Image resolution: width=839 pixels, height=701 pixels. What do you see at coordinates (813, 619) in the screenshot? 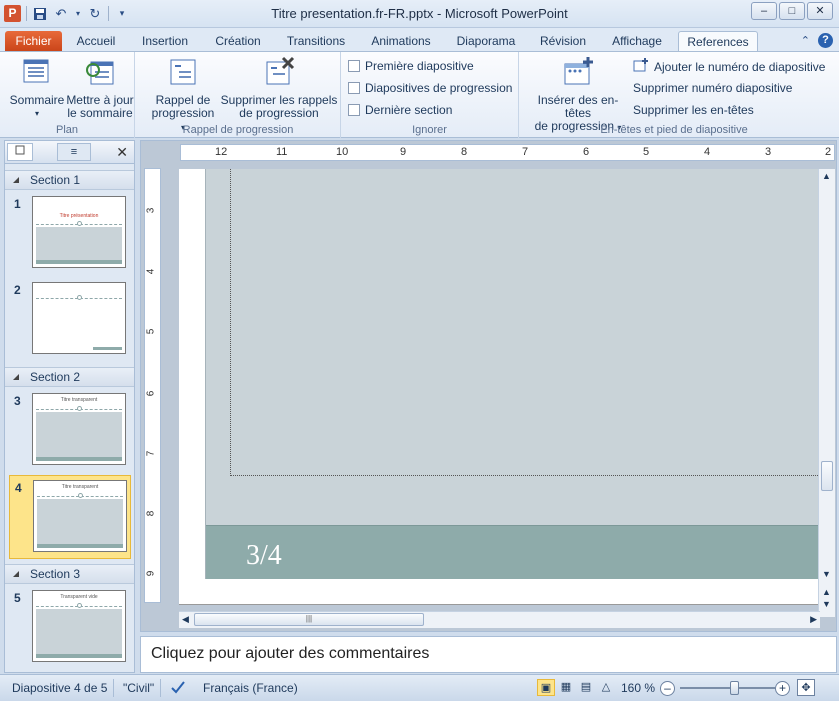
I see `scroll-right-icon: ▶` at bounding box center [813, 619].